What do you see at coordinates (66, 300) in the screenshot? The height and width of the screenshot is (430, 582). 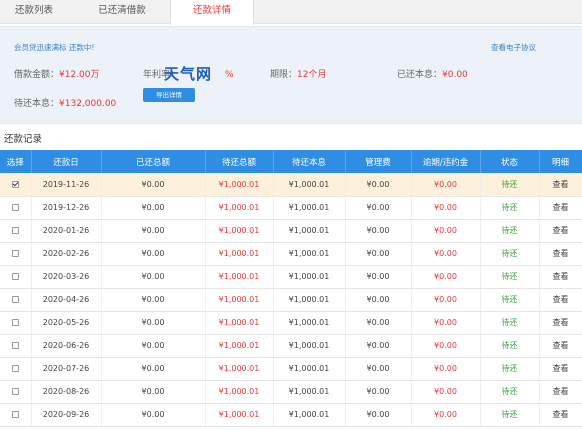 I see `cell-date: 2020-04-26` at bounding box center [66, 300].